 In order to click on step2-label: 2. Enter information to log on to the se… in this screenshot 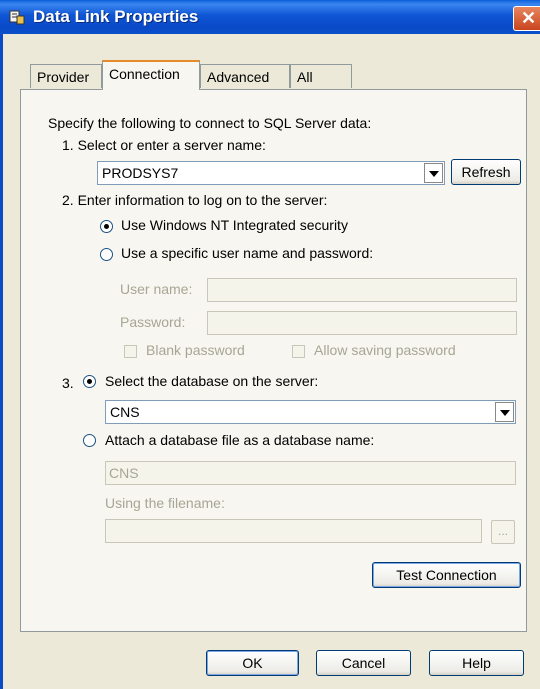, I will do `click(195, 200)`.